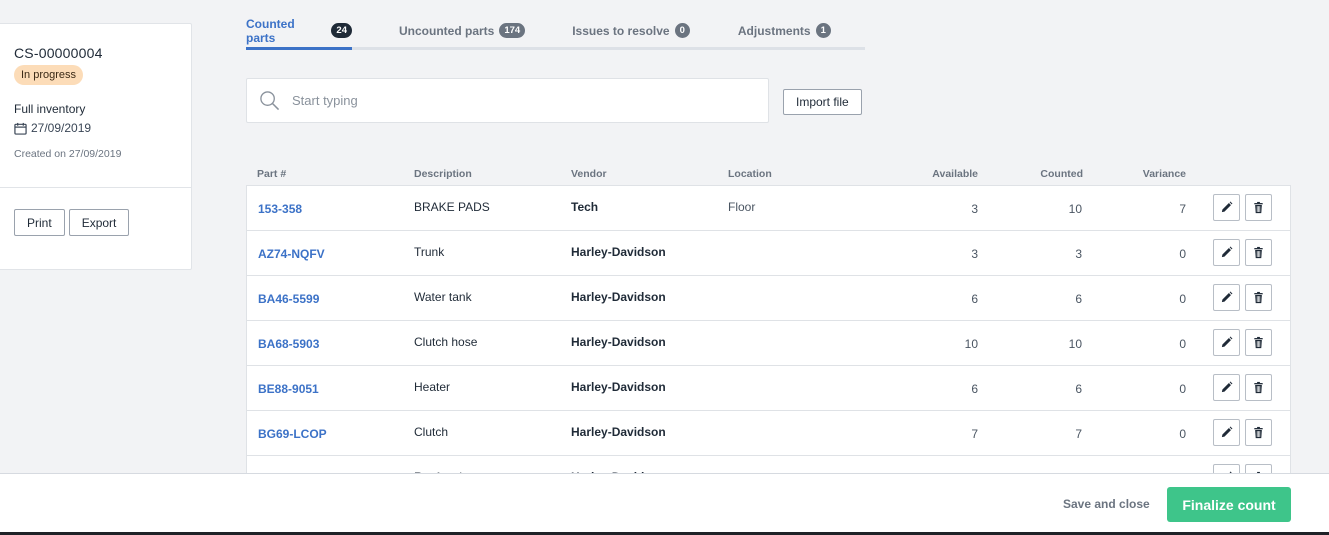 This screenshot has width=1329, height=535. What do you see at coordinates (621, 30) in the screenshot?
I see `tab-label: Issues to resolve` at bounding box center [621, 30].